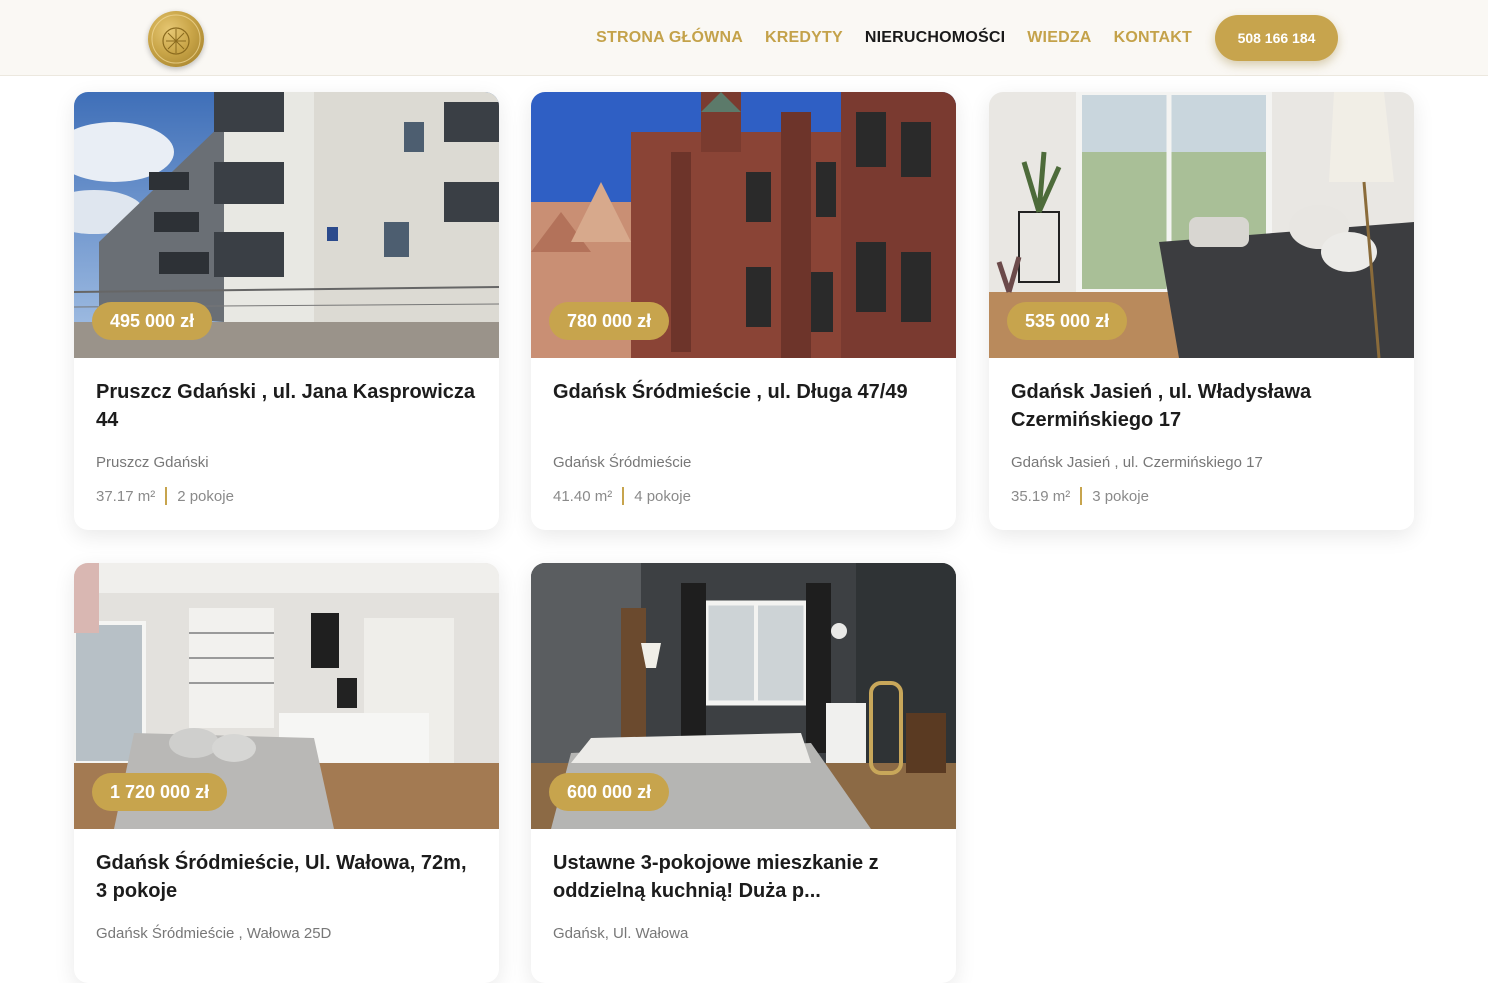 The image size is (1488, 983). What do you see at coordinates (622, 462) in the screenshot?
I see `listing-location: Gdańsk Śródmieście` at bounding box center [622, 462].